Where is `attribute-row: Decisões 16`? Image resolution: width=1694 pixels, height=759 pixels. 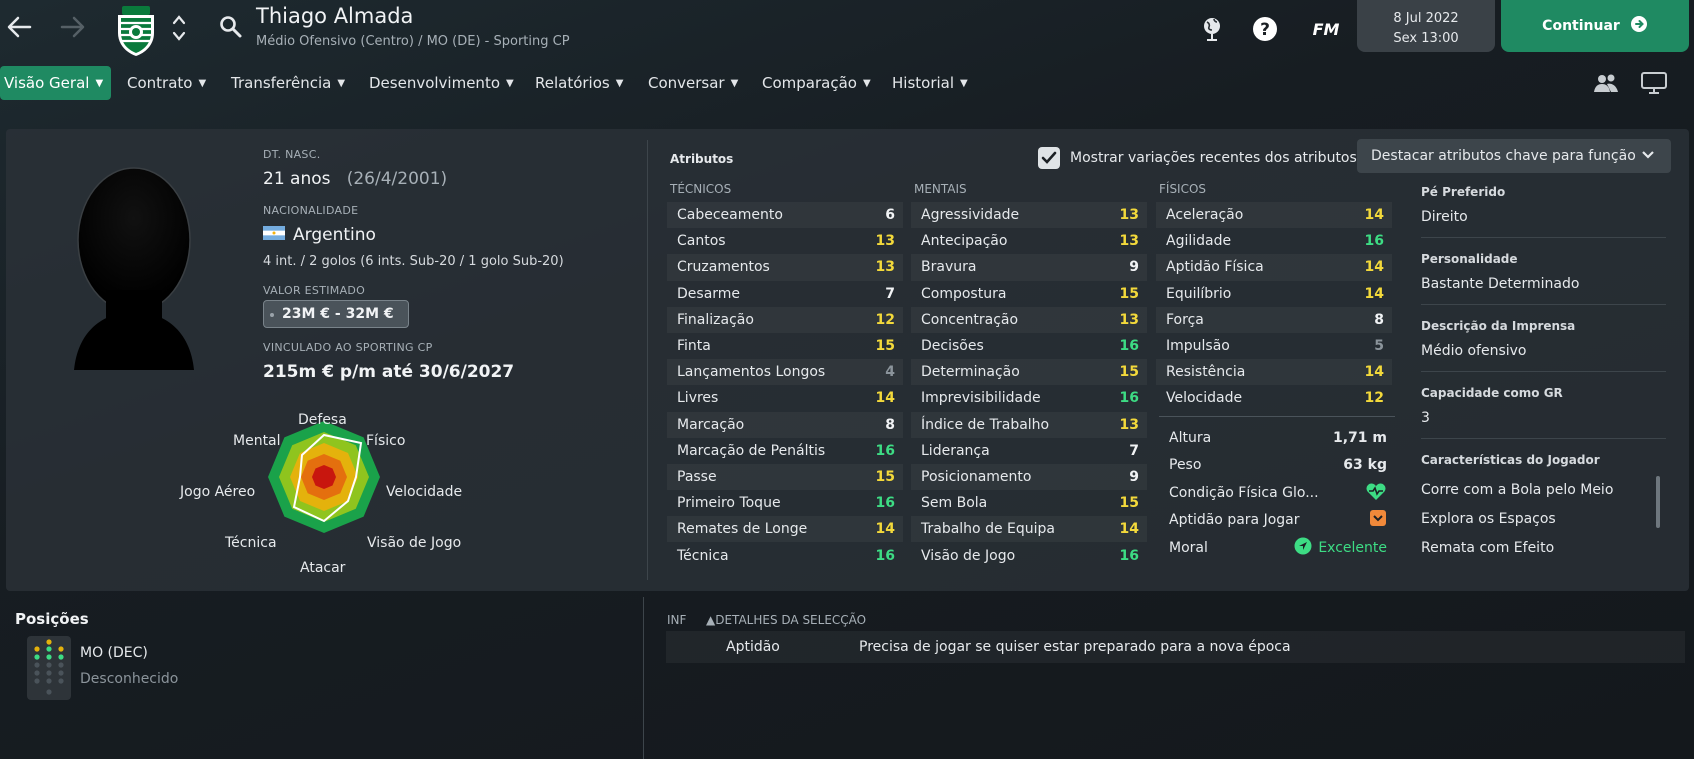
attribute-row: Decisões 16 is located at coordinates (1029, 346).